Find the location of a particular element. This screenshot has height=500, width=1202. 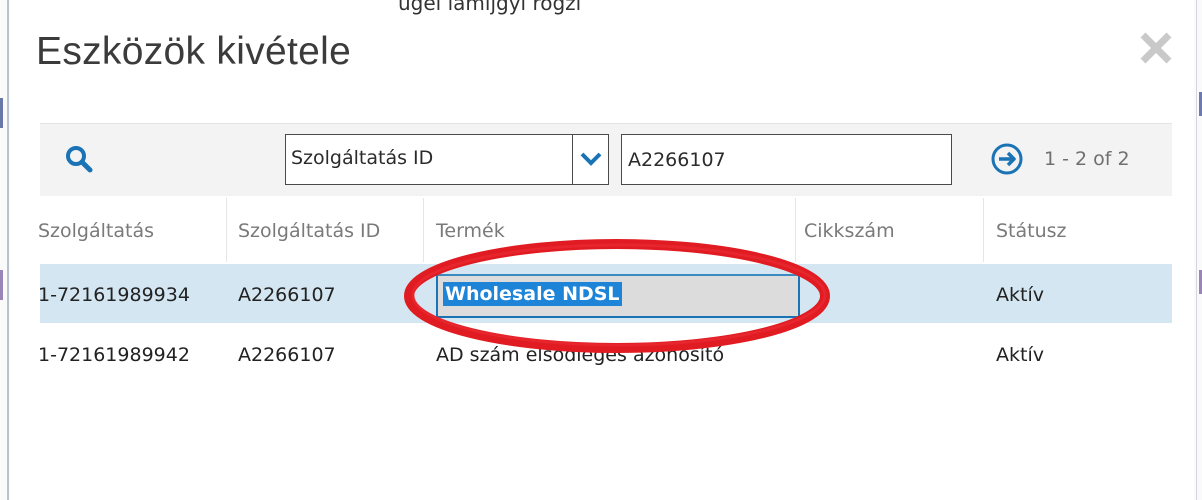

column-header-statusz: Státusz is located at coordinates (1031, 231).